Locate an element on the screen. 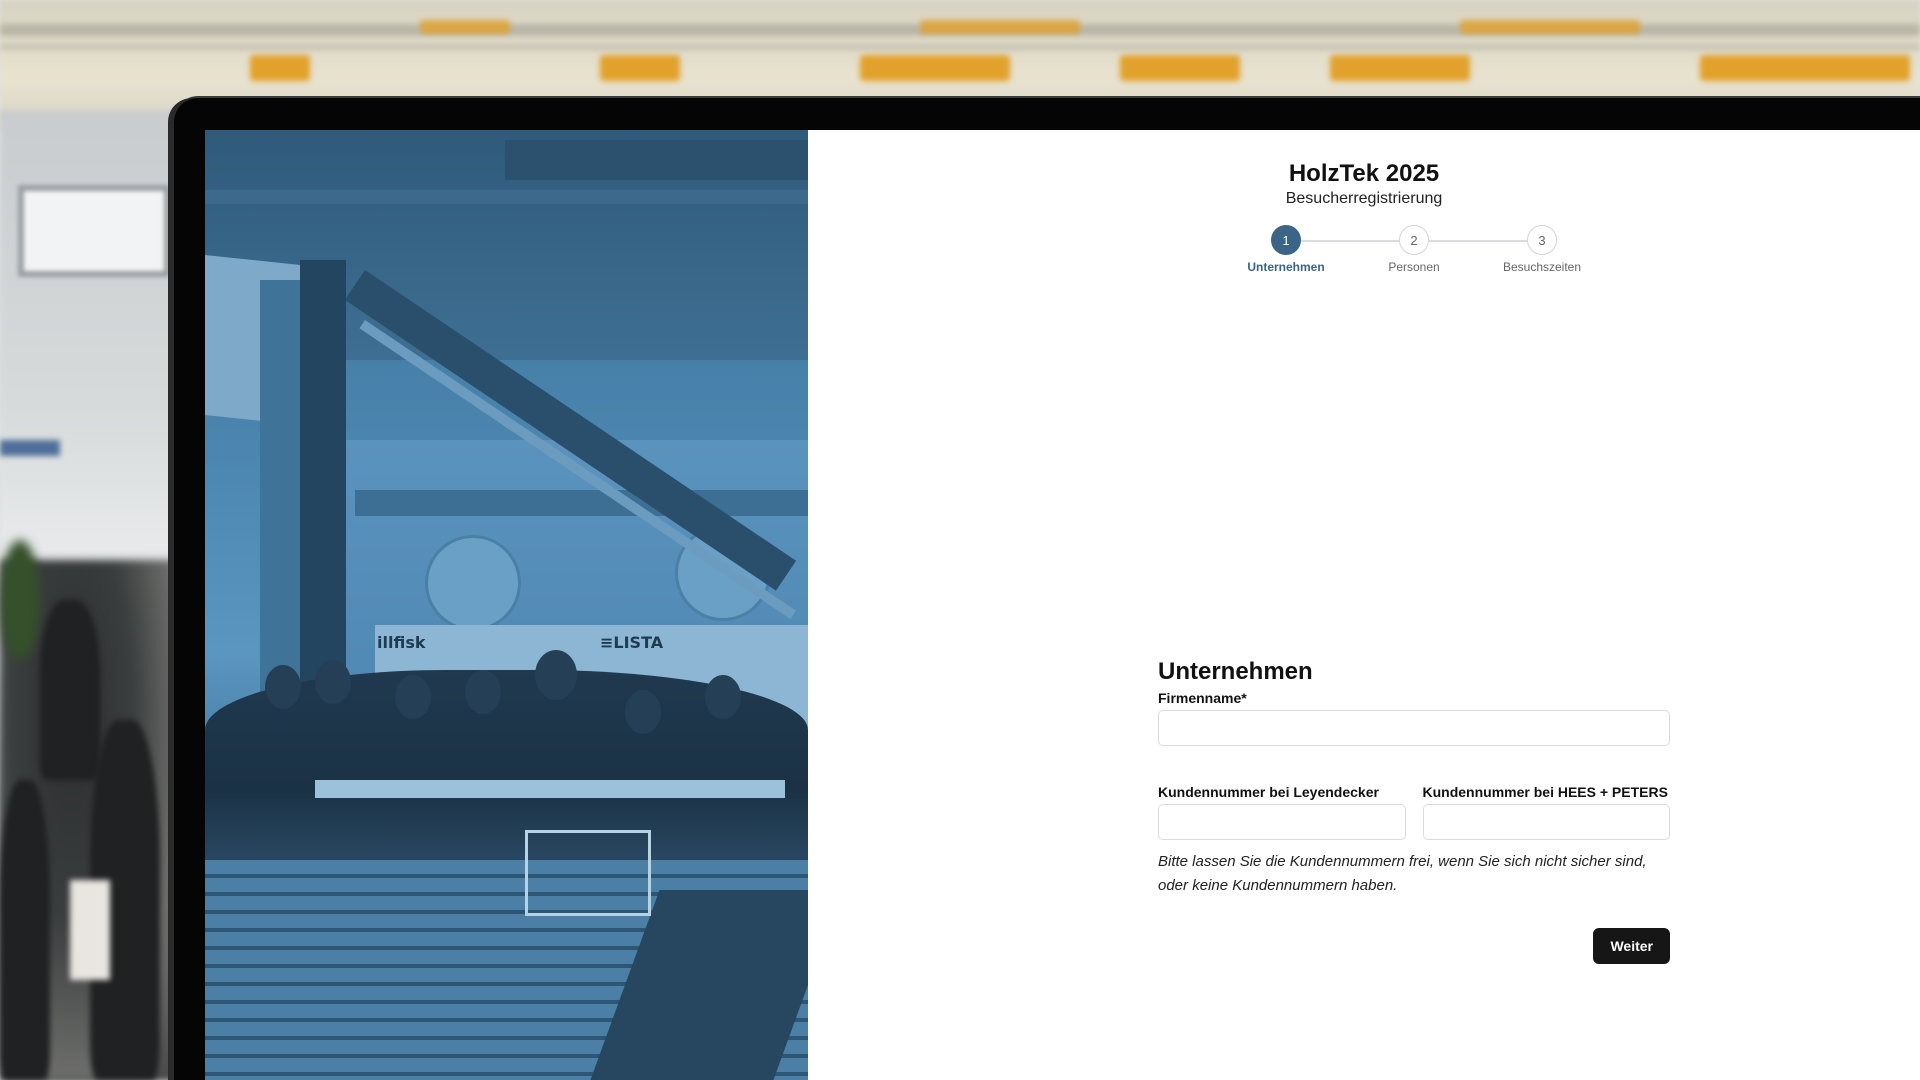  section-title: Unternehmen is located at coordinates (1235, 671).